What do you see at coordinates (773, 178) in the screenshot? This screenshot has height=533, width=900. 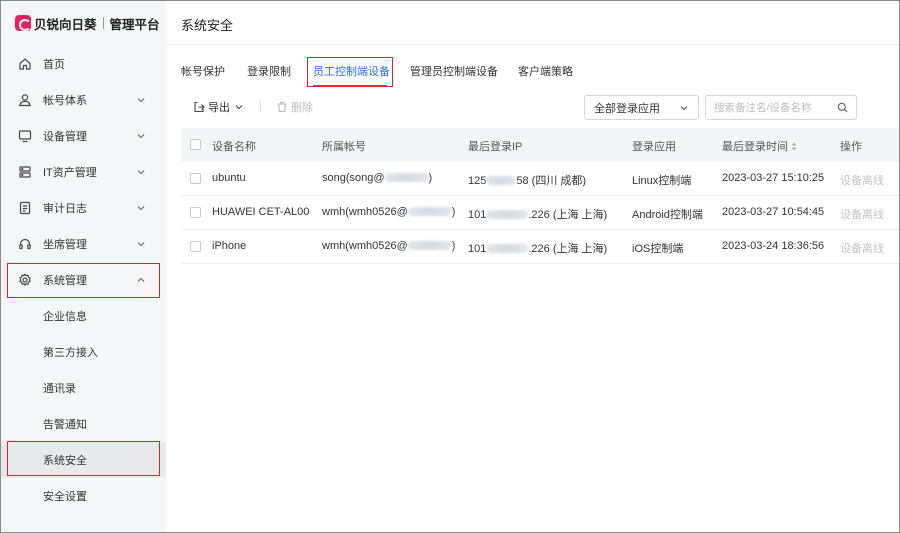 I see `last-login-time: 2023-03-27 15:10:25` at bounding box center [773, 178].